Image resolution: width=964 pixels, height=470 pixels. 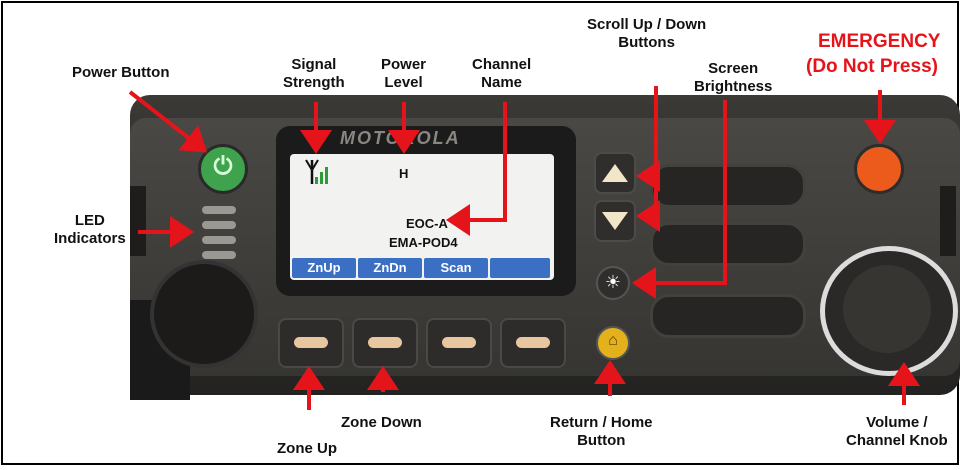 What do you see at coordinates (381, 422) in the screenshot?
I see `label-zone-down: Zone Down` at bounding box center [381, 422].